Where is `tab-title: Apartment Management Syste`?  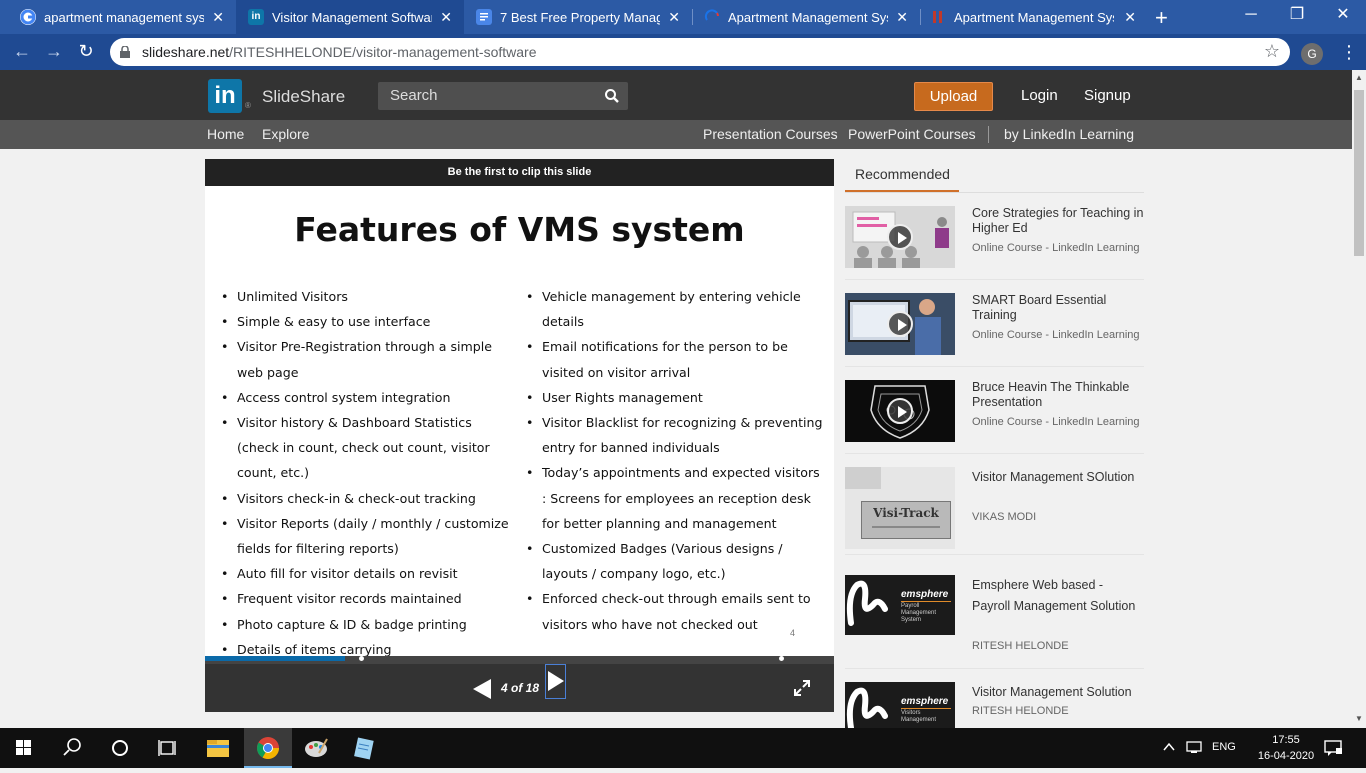 tab-title: Apartment Management Syste is located at coordinates (808, 17).